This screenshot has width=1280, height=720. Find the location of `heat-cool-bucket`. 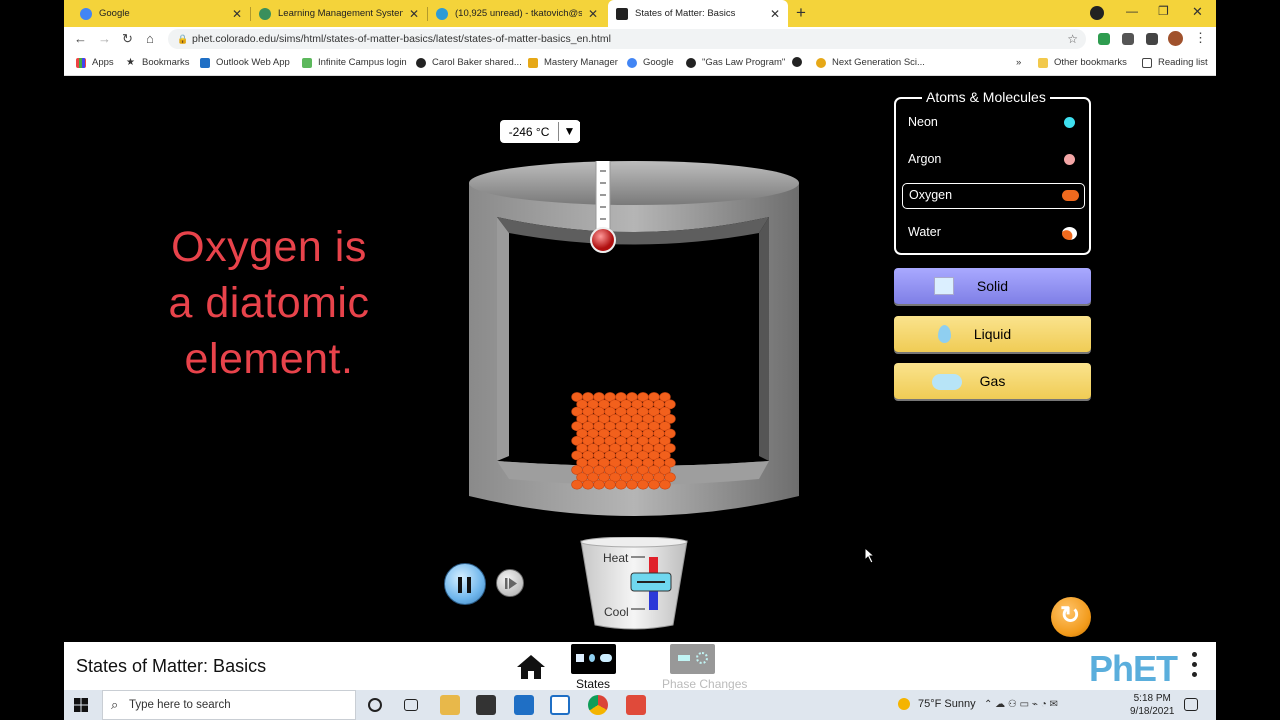

heat-cool-bucket is located at coordinates (634, 583).